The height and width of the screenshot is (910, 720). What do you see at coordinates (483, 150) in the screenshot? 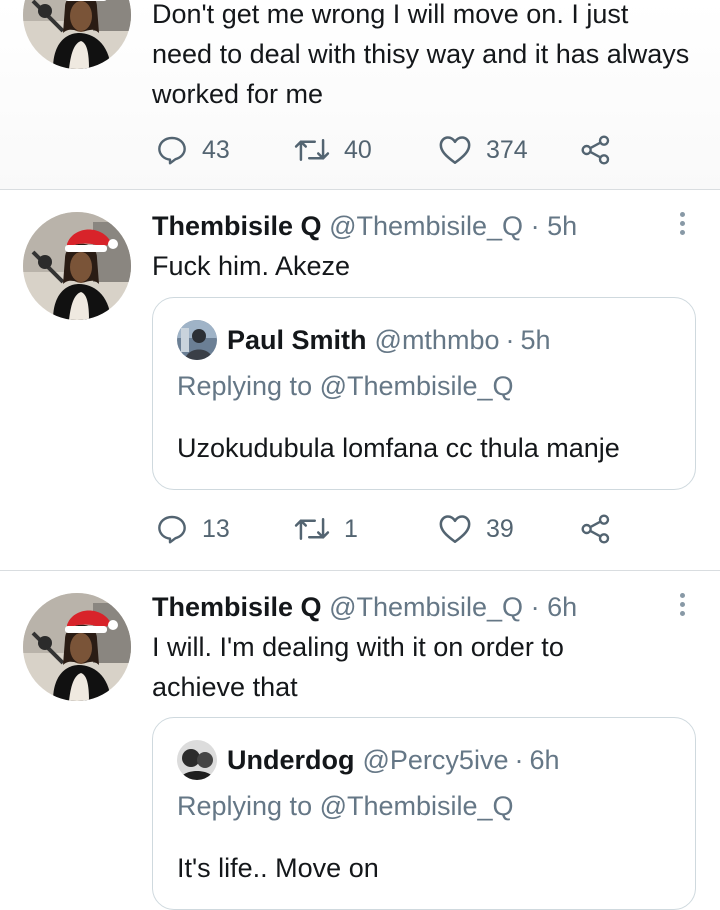
I see `like-button: 374` at bounding box center [483, 150].